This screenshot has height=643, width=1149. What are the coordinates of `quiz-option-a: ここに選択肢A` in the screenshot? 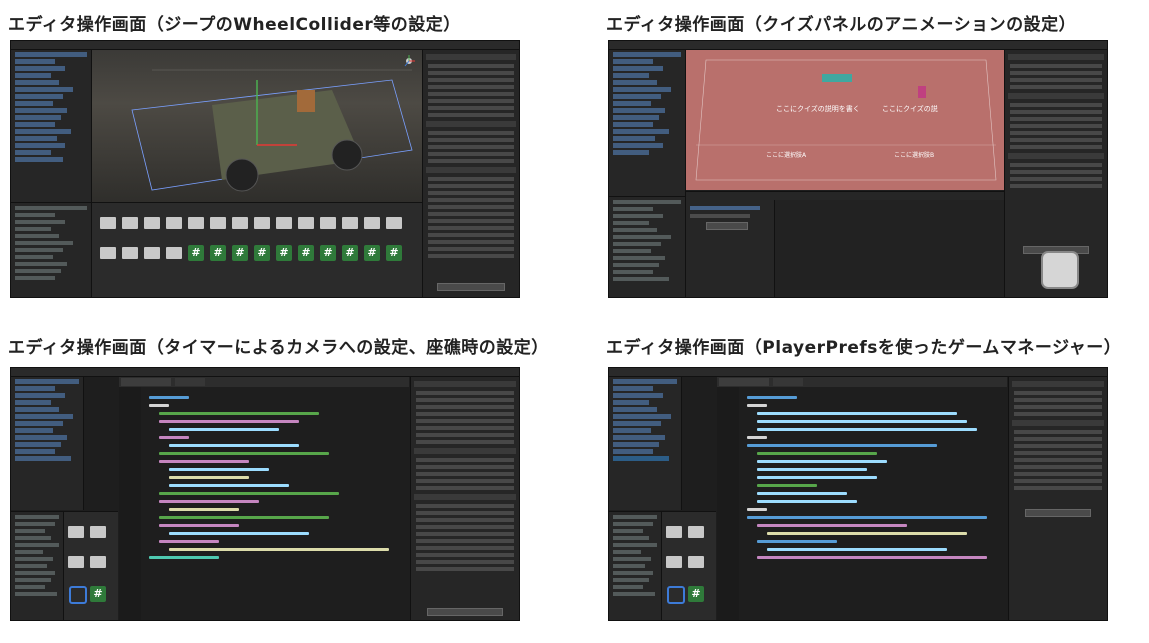 It's located at (786, 155).